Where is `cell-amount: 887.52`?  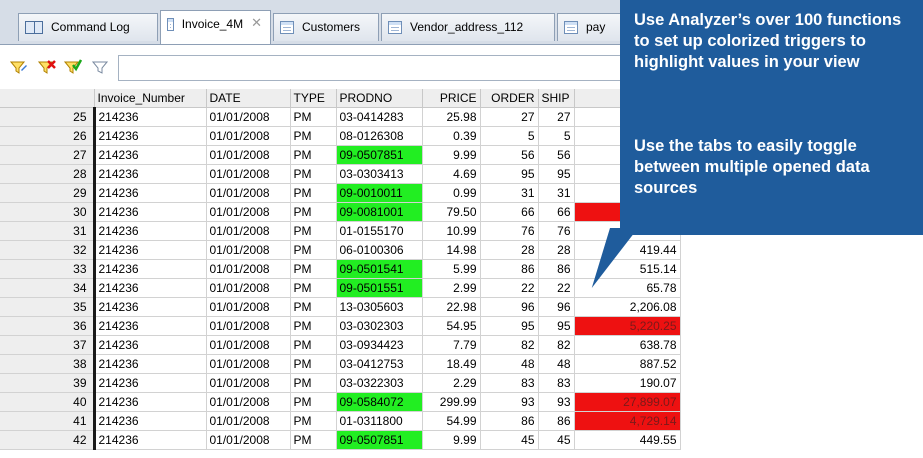
cell-amount: 887.52 is located at coordinates (627, 364).